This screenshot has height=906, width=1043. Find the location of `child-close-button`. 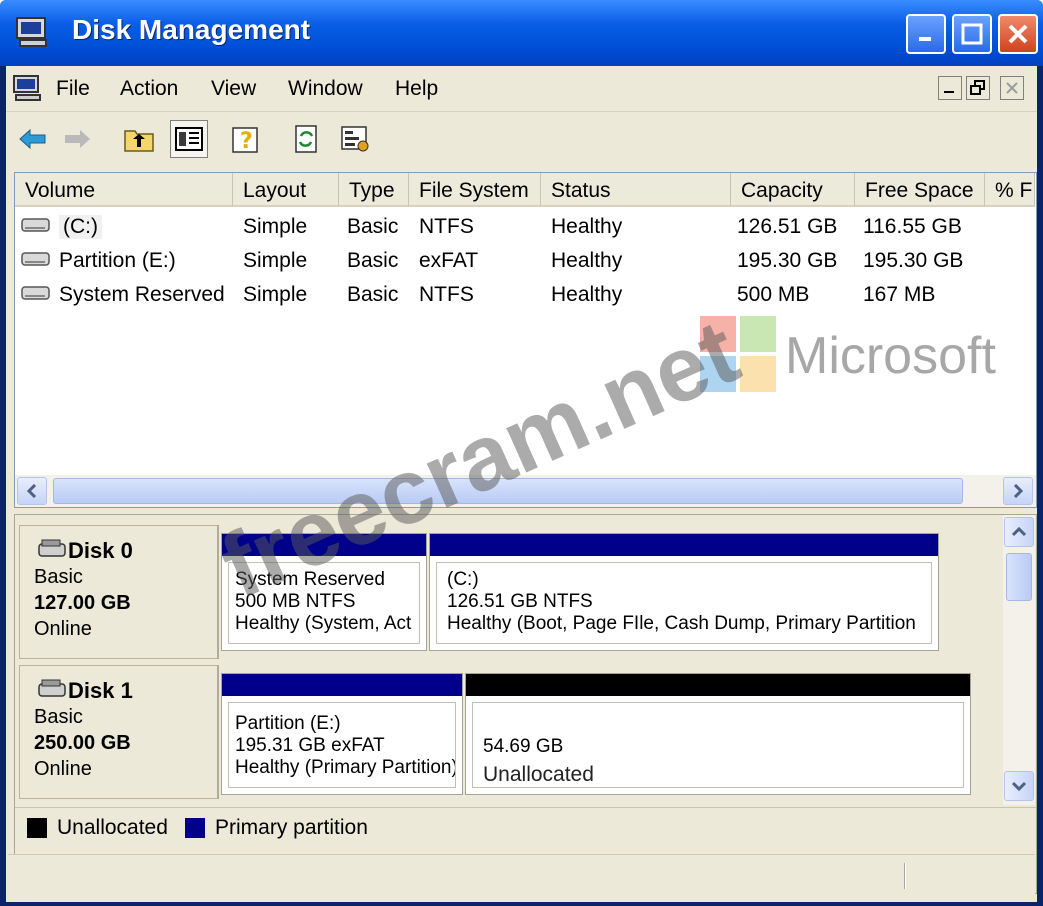

child-close-button is located at coordinates (1012, 88).